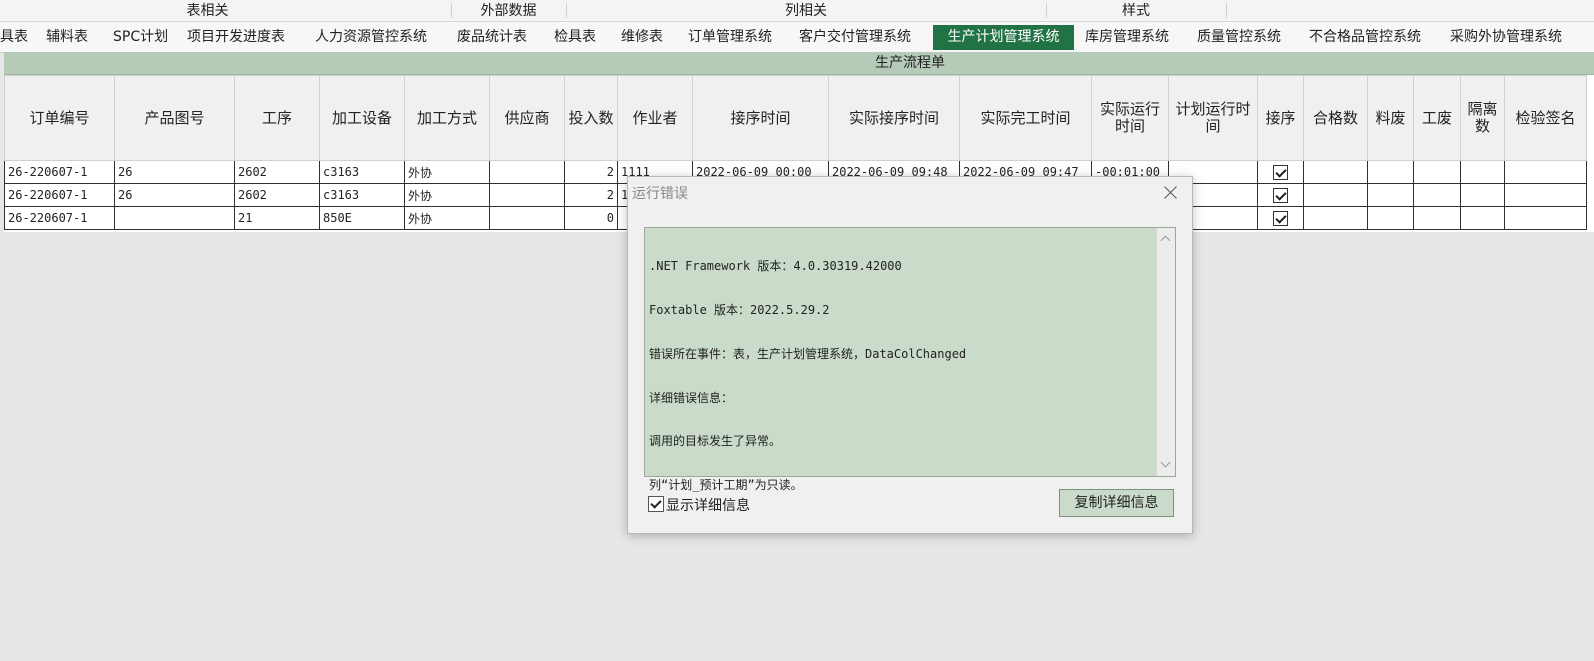 This screenshot has width=1594, height=661. I want to click on error-line: 错误所在事件：表，生产计划管理系统，DataColChanged, so click(808, 353).